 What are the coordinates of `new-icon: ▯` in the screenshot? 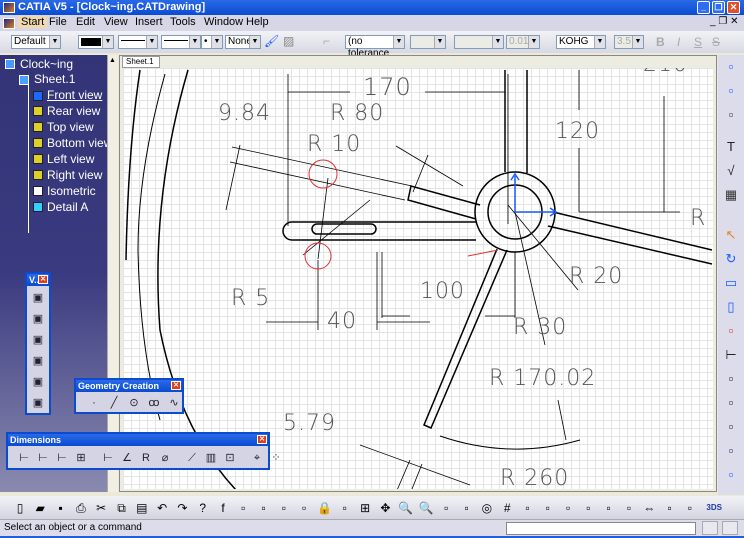 It's located at (20, 508).